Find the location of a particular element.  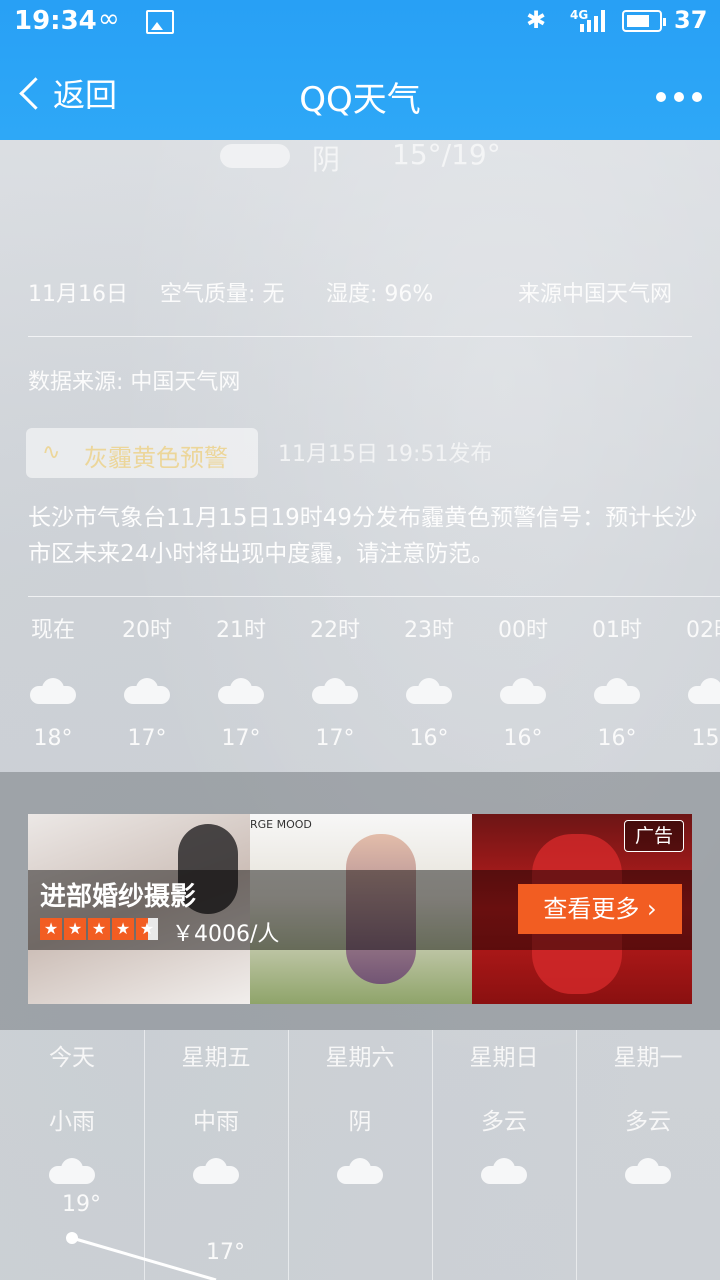

status-bar: 19:34 ∞ ✱ 4G 37 is located at coordinates (360, 23).